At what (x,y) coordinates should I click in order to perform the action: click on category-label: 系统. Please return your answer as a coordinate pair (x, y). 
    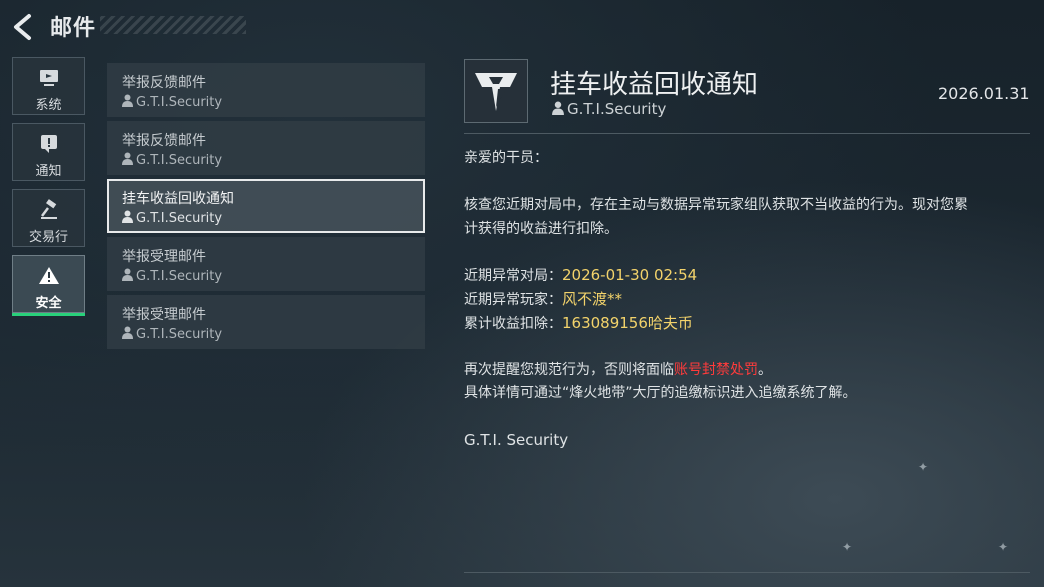
    Looking at the image, I should click on (48, 105).